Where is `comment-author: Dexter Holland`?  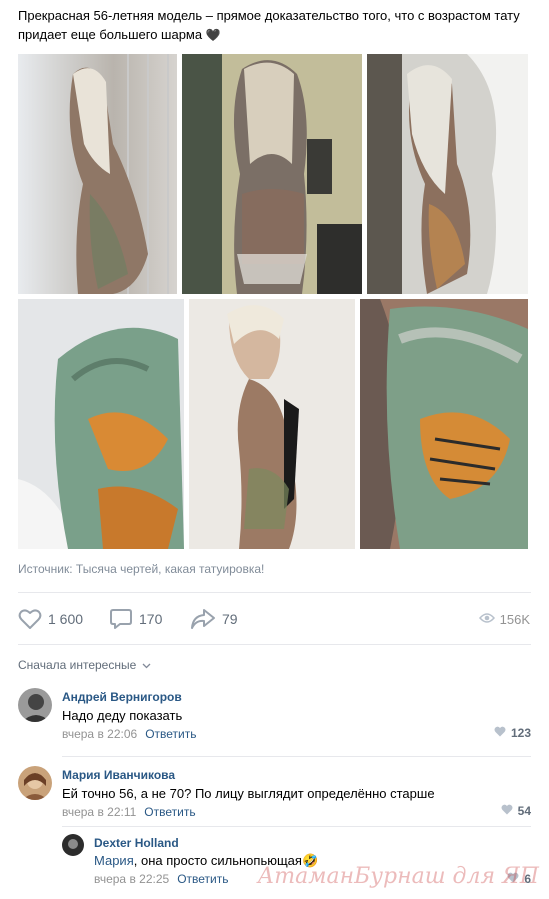
comment-author: Dexter Holland is located at coordinates (136, 843).